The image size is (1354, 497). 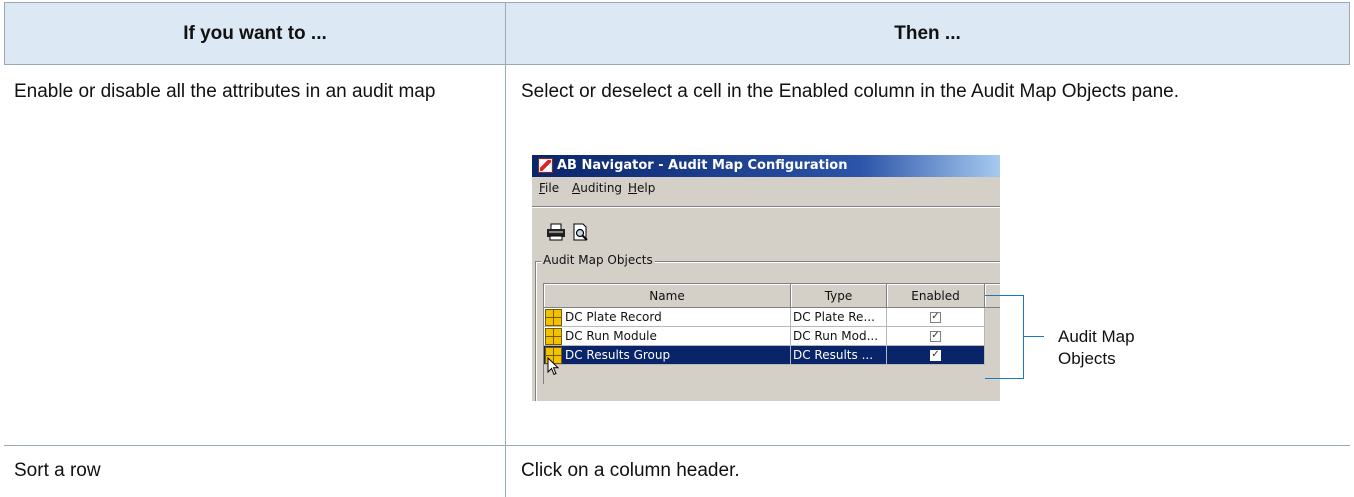 I want to click on column-header-enabled: Enabled, so click(x=936, y=296).